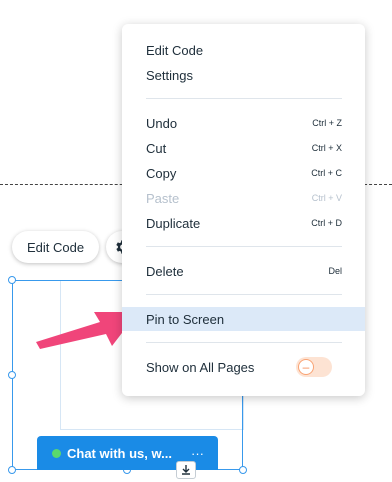 Image resolution: width=392 pixels, height=482 pixels. Describe the element at coordinates (175, 50) in the screenshot. I see `menu-item-label: Edit Code` at that location.